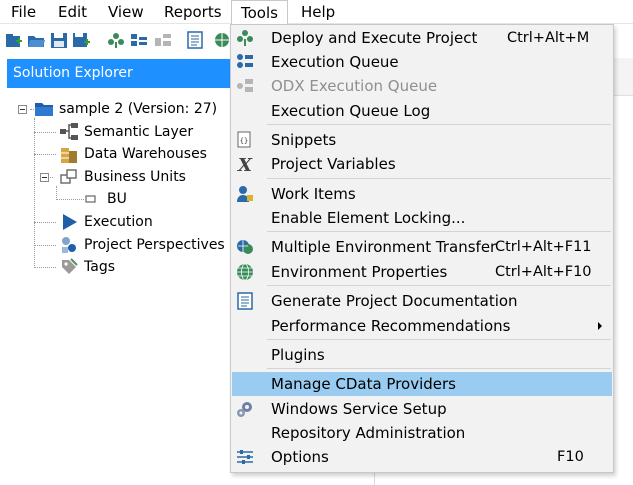 Image resolution: width=633 pixels, height=485 pixels. What do you see at coordinates (70, 222) in the screenshot?
I see `execution-icon` at bounding box center [70, 222].